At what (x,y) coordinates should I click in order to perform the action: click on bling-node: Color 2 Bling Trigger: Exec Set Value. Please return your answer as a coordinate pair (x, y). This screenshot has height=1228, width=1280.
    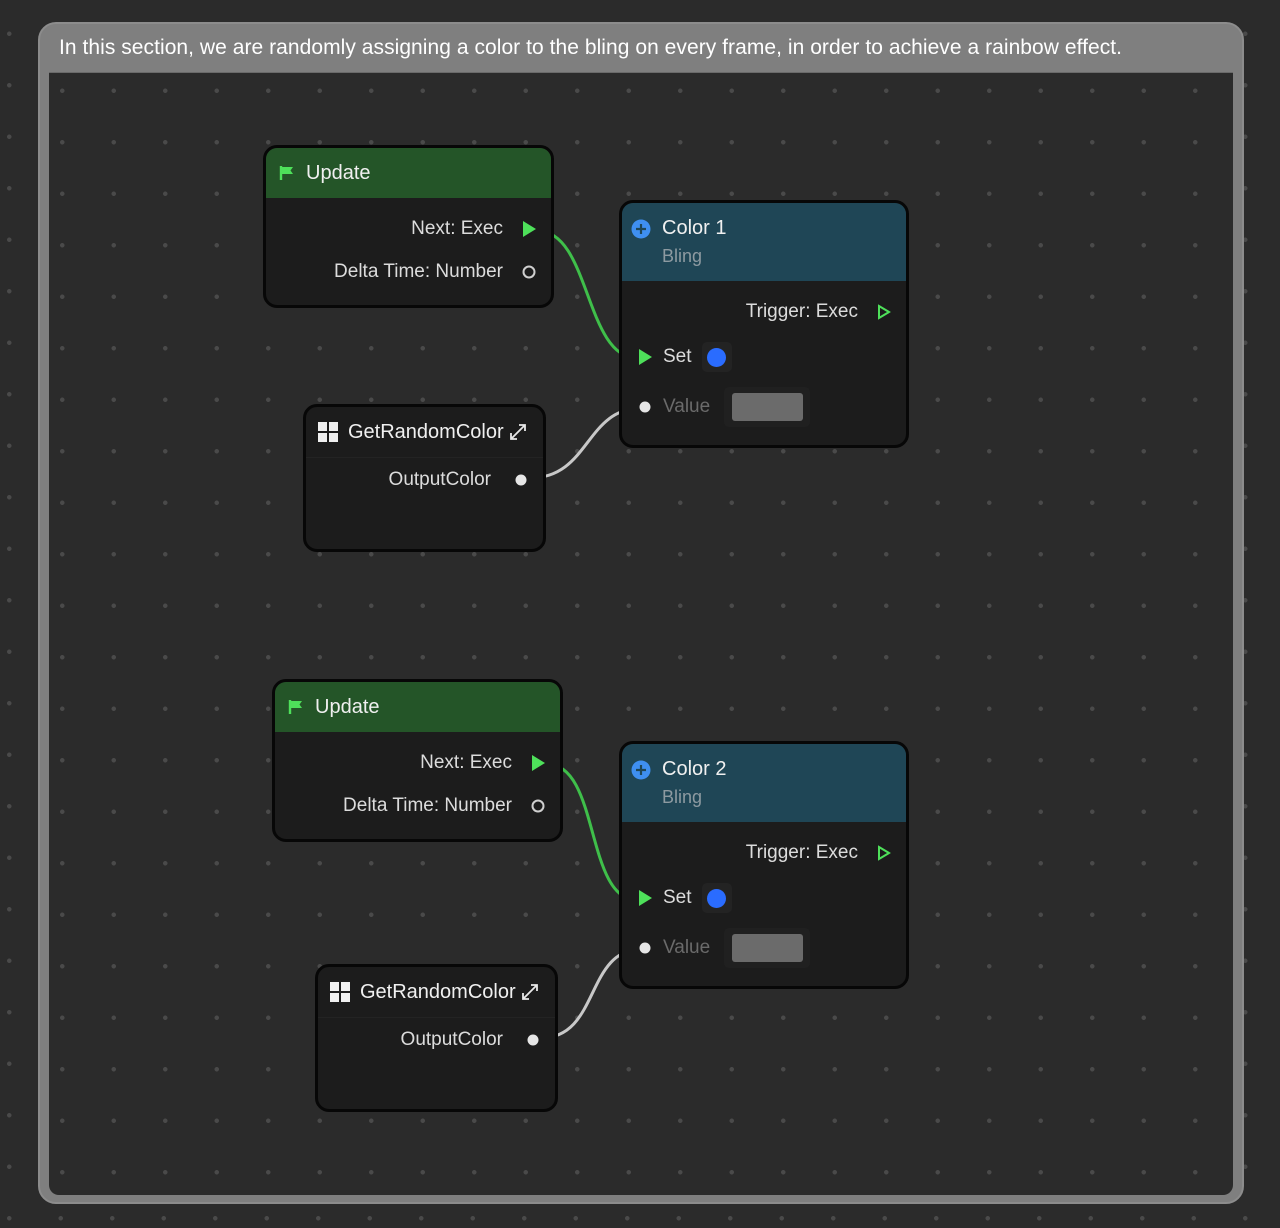
    Looking at the image, I should click on (764, 865).